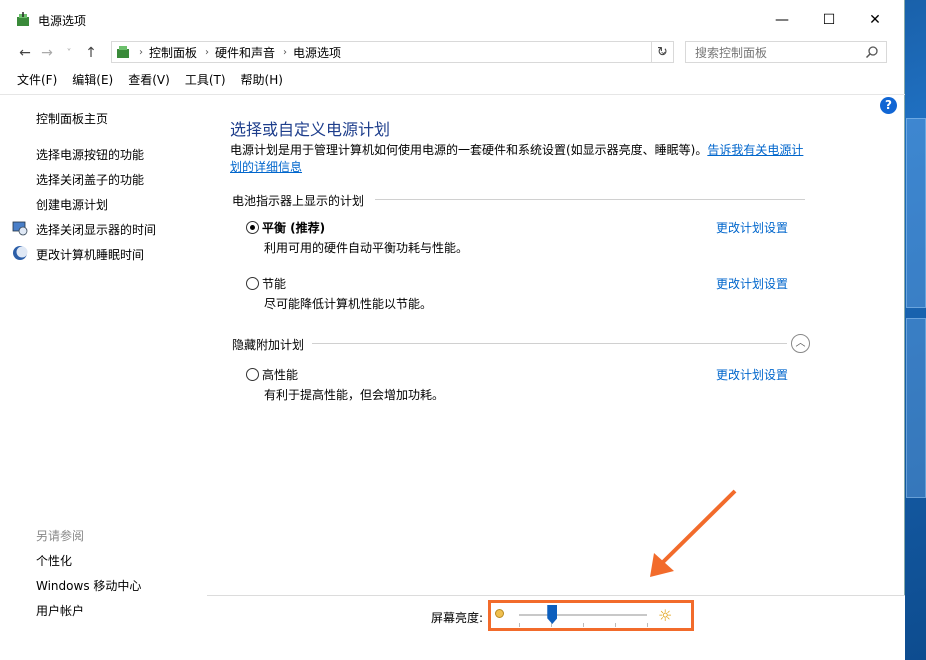 The image size is (926, 660). Describe the element at coordinates (366, 248) in the screenshot. I see `plan-balanced-desc: 利用可用的硬件自动平衡功耗与性能。` at that location.